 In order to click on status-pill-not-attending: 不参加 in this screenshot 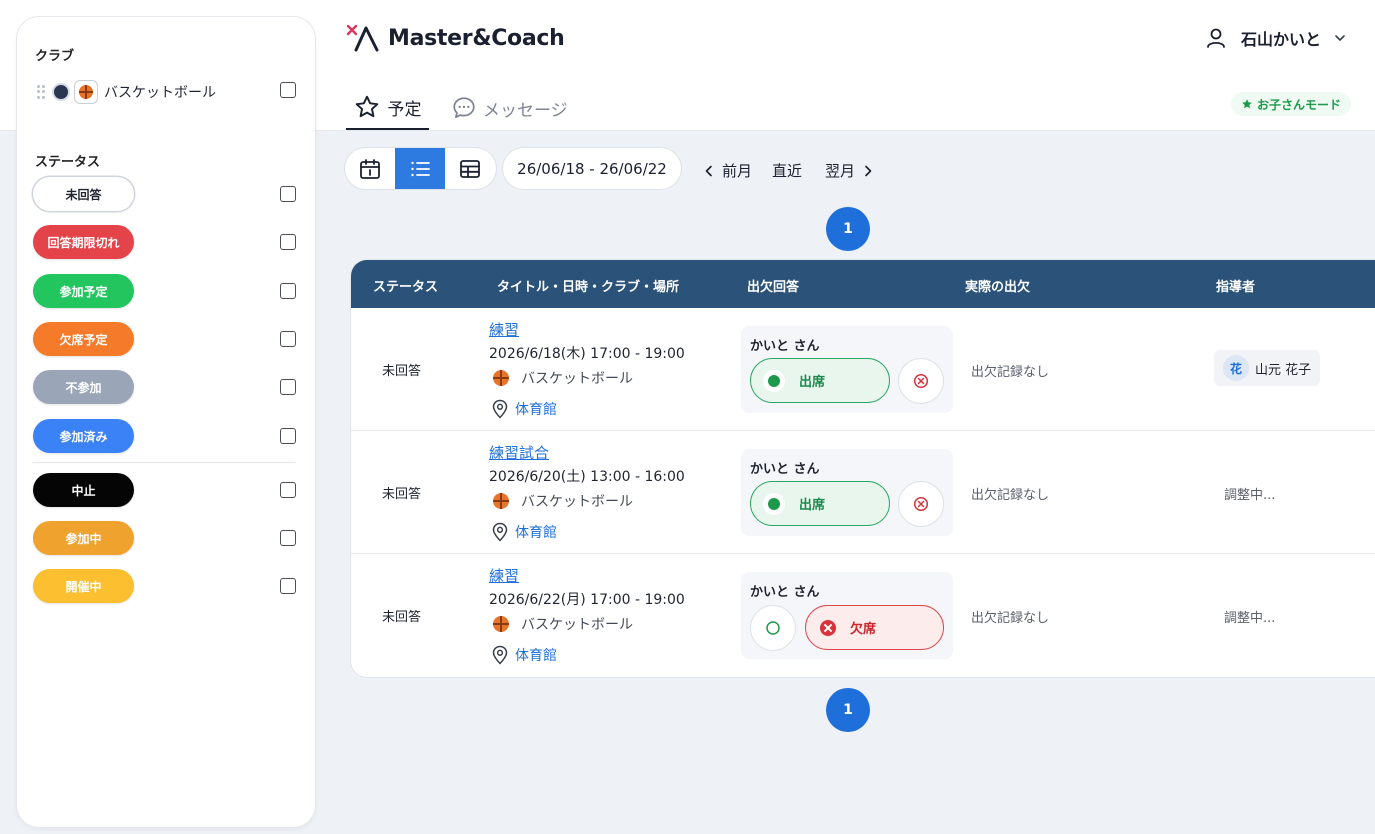, I will do `click(83, 387)`.